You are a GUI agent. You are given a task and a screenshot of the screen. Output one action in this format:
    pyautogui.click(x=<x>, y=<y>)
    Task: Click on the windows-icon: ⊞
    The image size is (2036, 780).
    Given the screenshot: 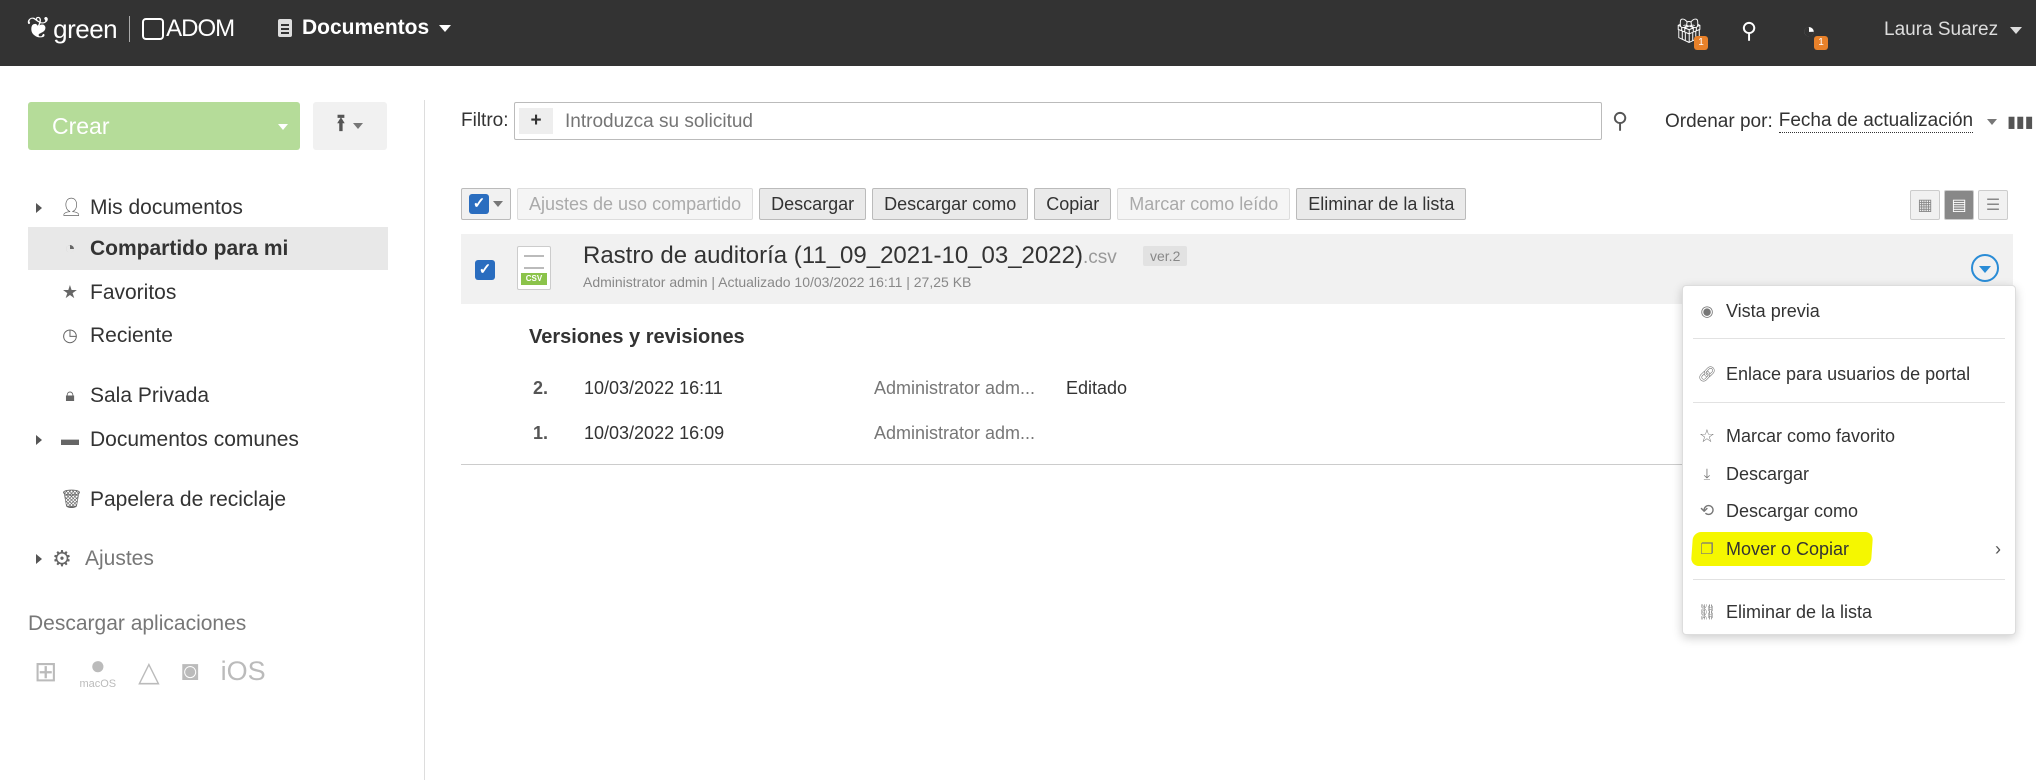 What is the action you would take?
    pyautogui.click(x=45, y=671)
    